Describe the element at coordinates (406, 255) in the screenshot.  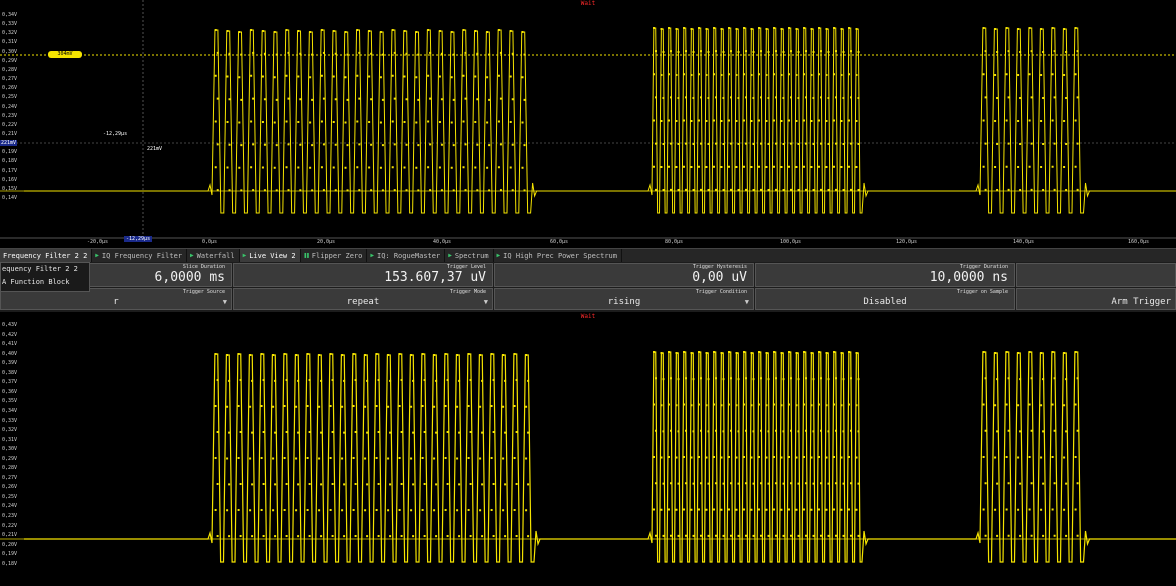
I see `tab-iq-roguemaster: ▶ IQ: RogueMaster` at that location.